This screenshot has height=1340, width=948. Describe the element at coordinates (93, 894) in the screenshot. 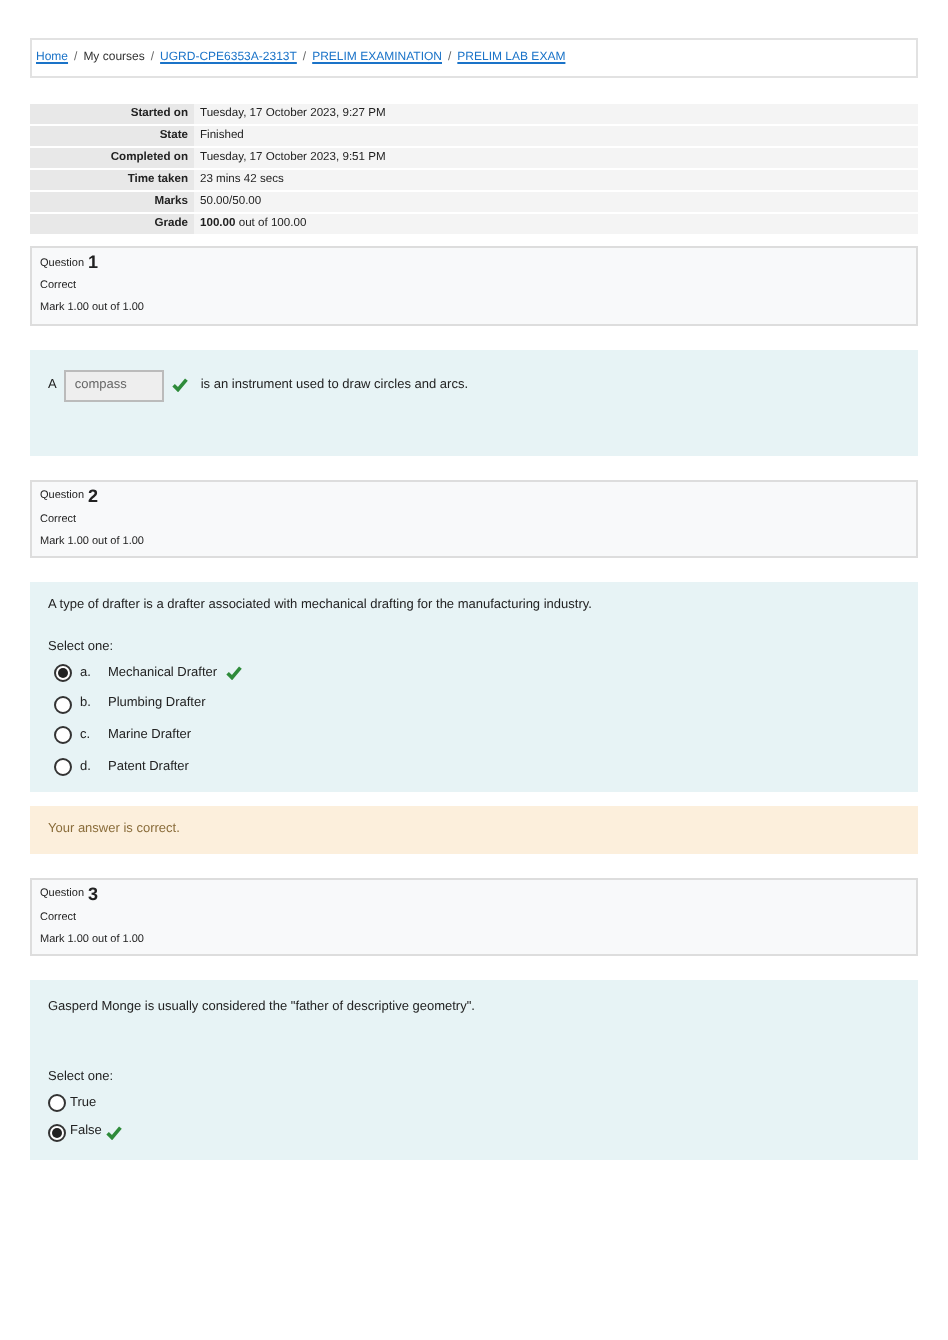

I see `question-number: 3` at that location.